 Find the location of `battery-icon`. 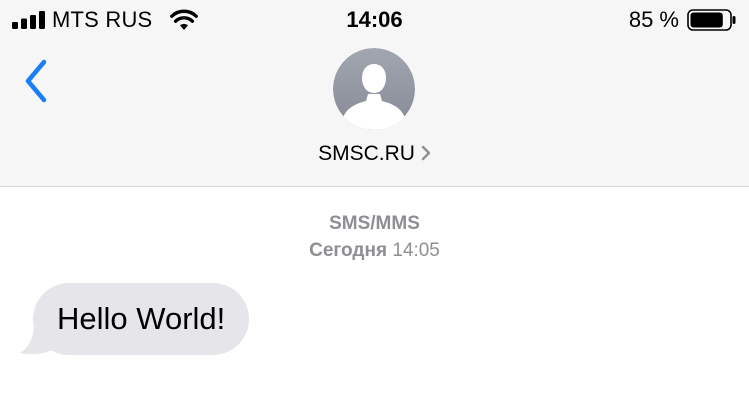

battery-icon is located at coordinates (711, 20).